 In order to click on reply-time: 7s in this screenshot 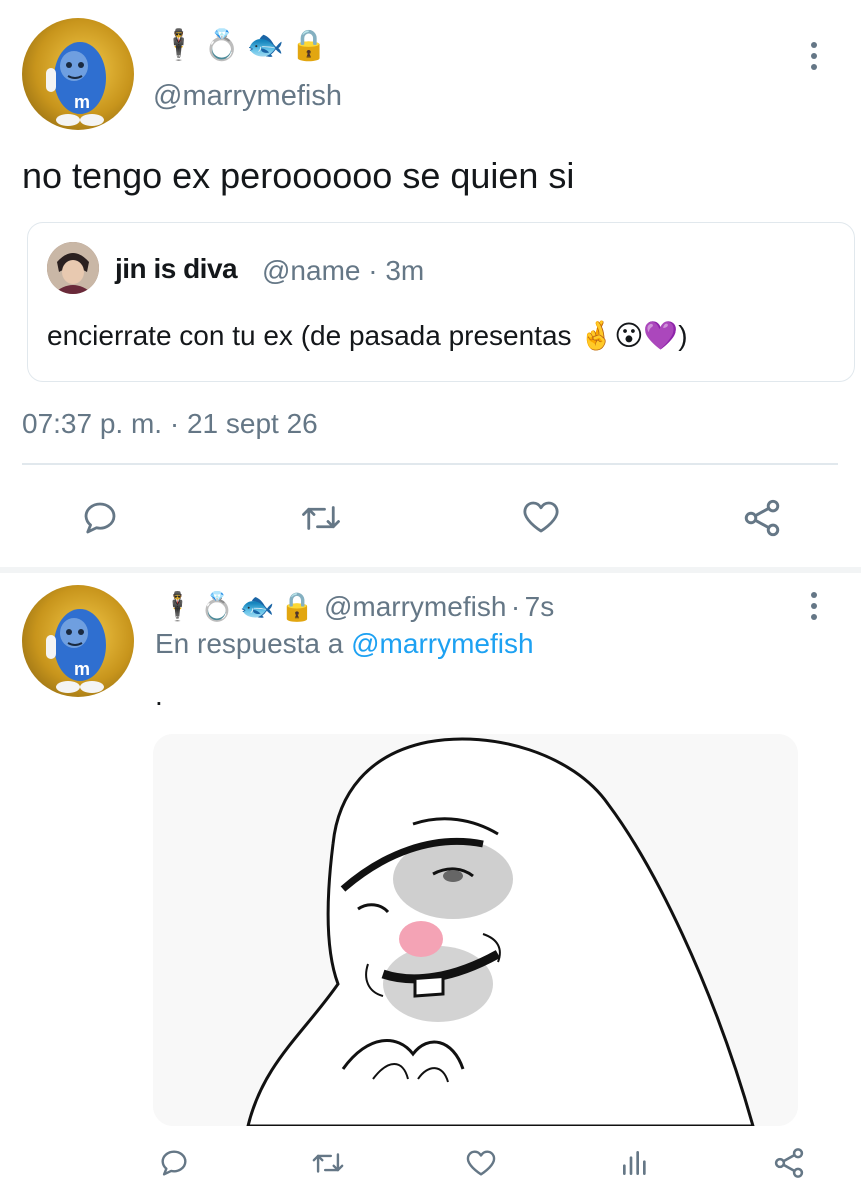, I will do `click(539, 606)`.